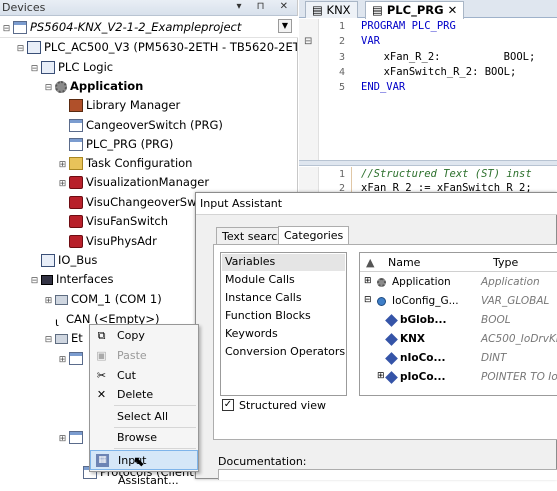 Image resolution: width=557 pixels, height=491 pixels. I want to click on doc-icon: ▤, so click(379, 10).